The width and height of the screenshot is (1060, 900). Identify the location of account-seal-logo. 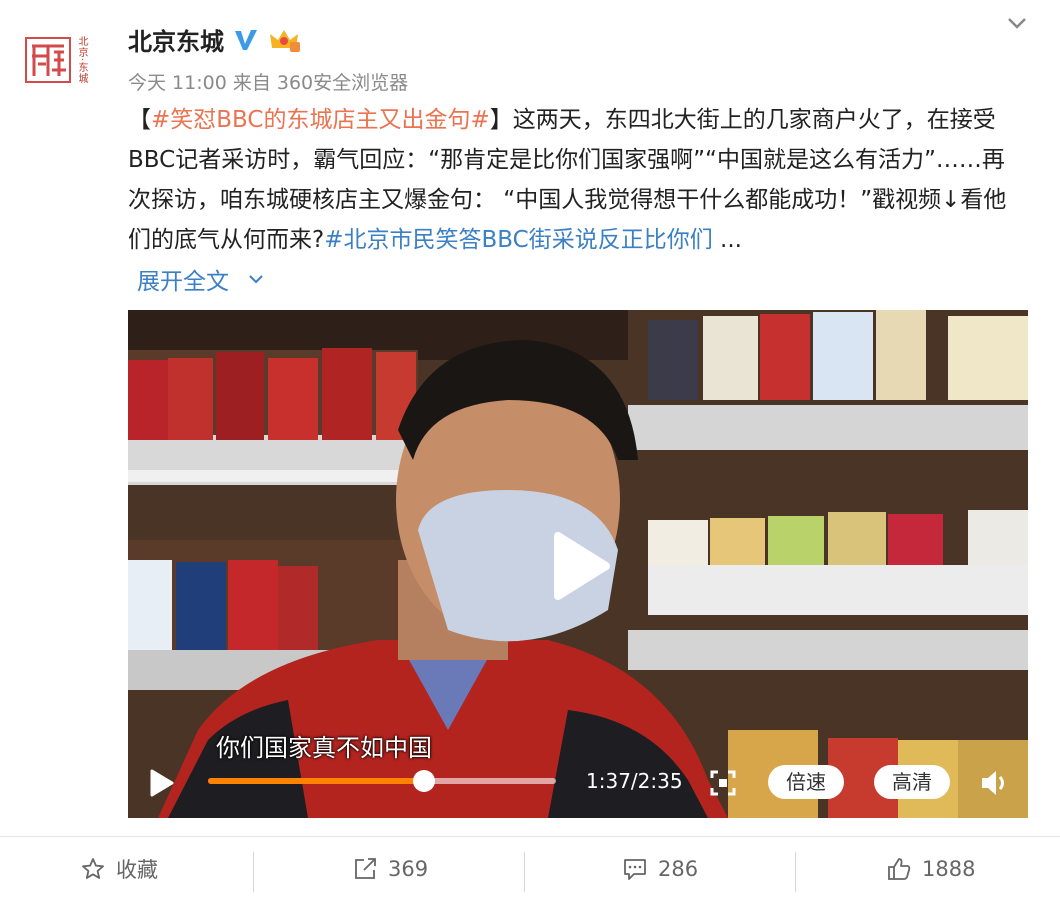
(48, 60).